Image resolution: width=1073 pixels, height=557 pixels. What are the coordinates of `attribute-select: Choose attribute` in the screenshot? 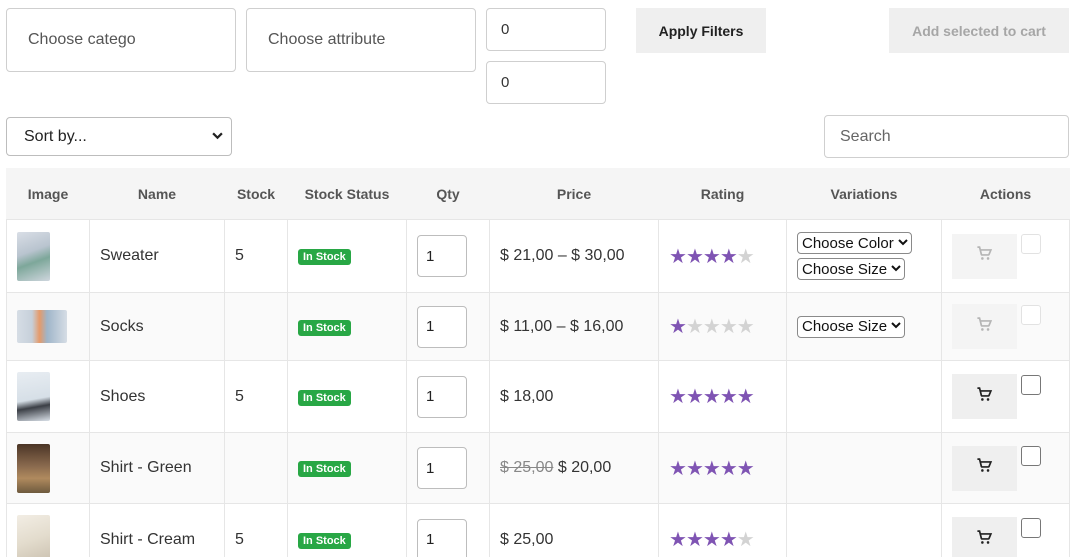 It's located at (361, 40).